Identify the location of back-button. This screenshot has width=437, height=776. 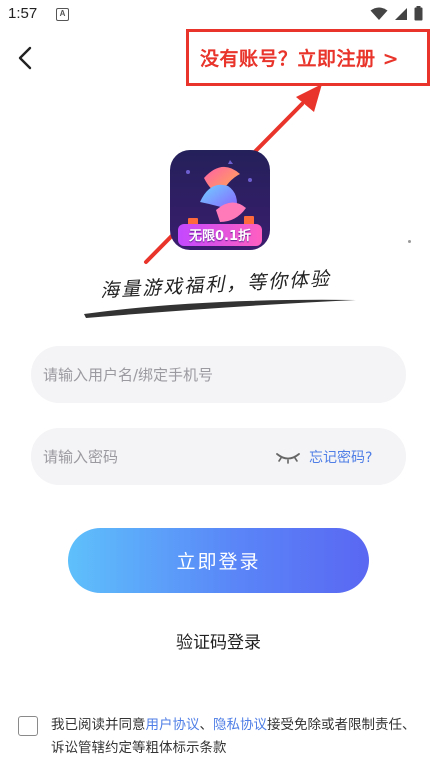
(26, 58).